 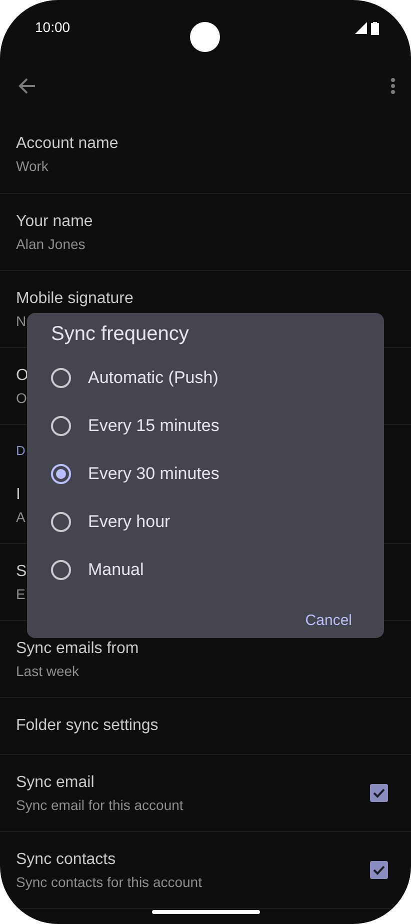 What do you see at coordinates (75, 299) in the screenshot?
I see `setting-title: Mobile signature` at bounding box center [75, 299].